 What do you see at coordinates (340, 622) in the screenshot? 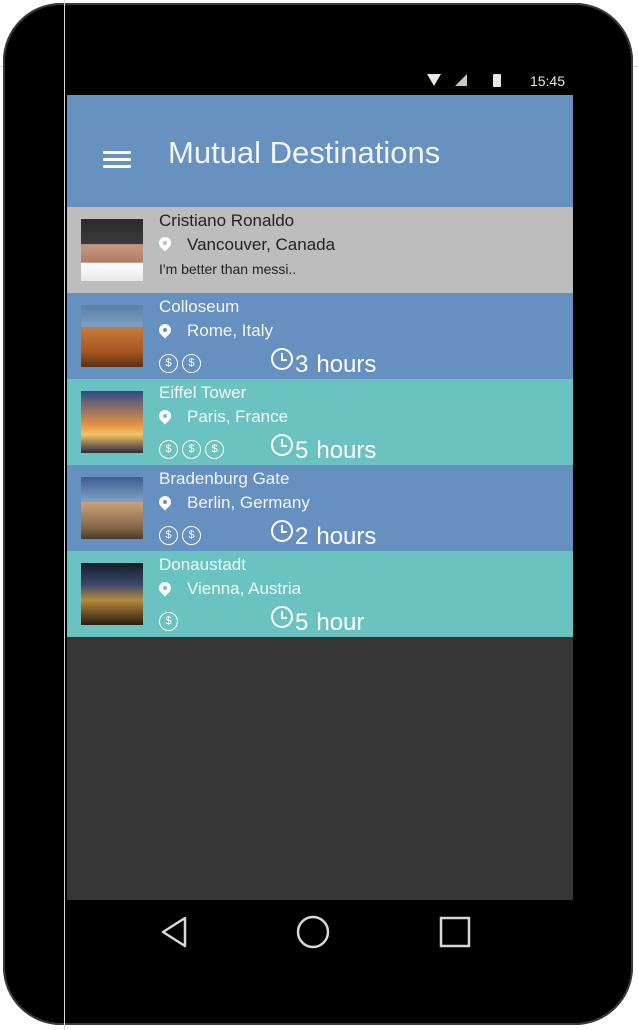
I see `duration-unit: hour` at bounding box center [340, 622].